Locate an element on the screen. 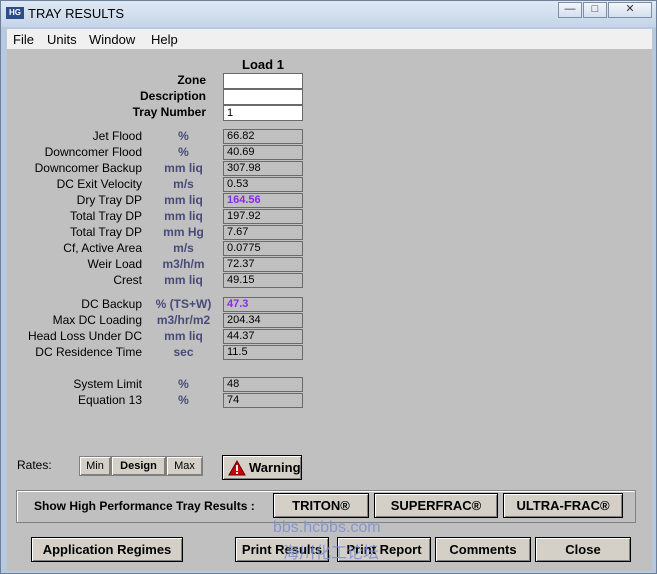 This screenshot has width=657, height=574. minimize-icon: — is located at coordinates (570, 9).